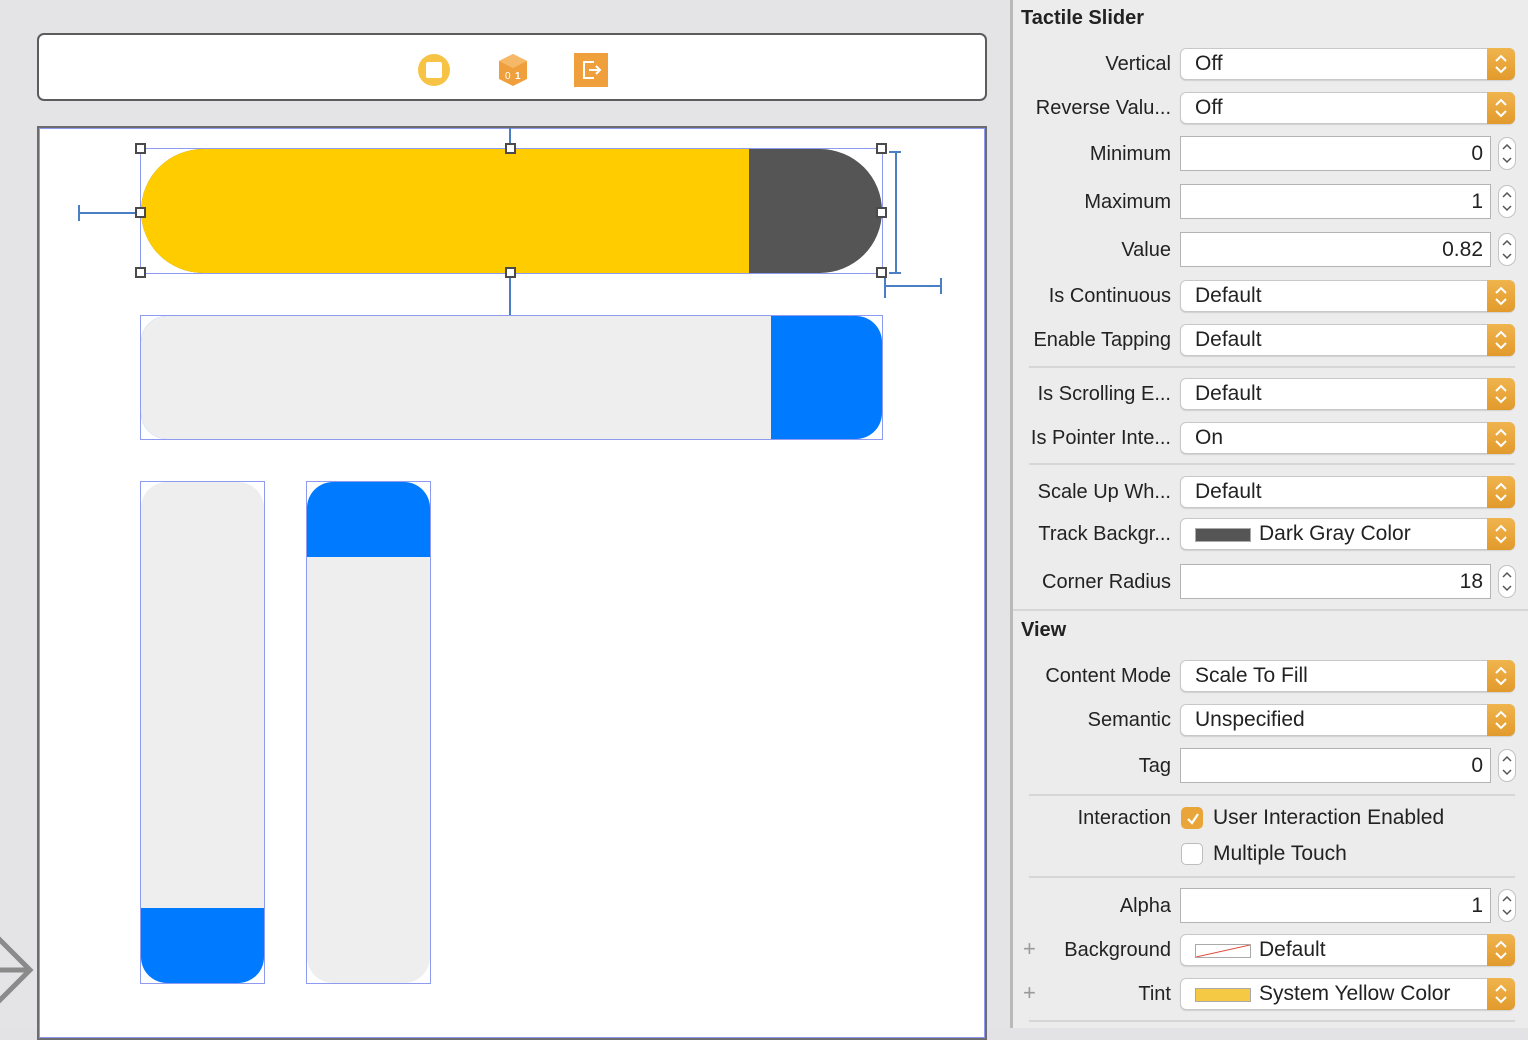 The width and height of the screenshot is (1528, 1040). What do you see at coordinates (881, 148) in the screenshot?
I see `resize-handle-top-right` at bounding box center [881, 148].